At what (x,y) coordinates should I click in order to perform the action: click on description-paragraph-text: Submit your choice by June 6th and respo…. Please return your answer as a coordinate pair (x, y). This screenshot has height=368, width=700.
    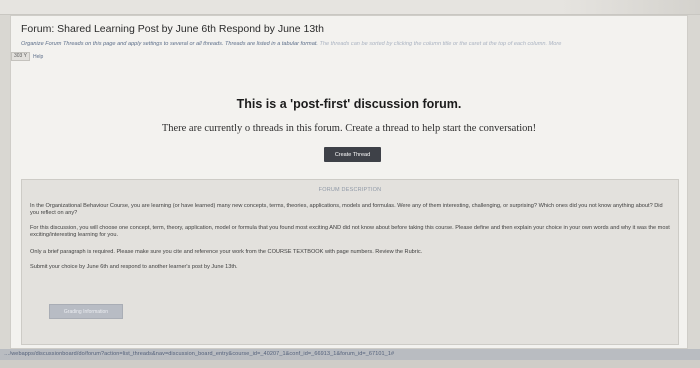
    Looking at the image, I should click on (134, 267).